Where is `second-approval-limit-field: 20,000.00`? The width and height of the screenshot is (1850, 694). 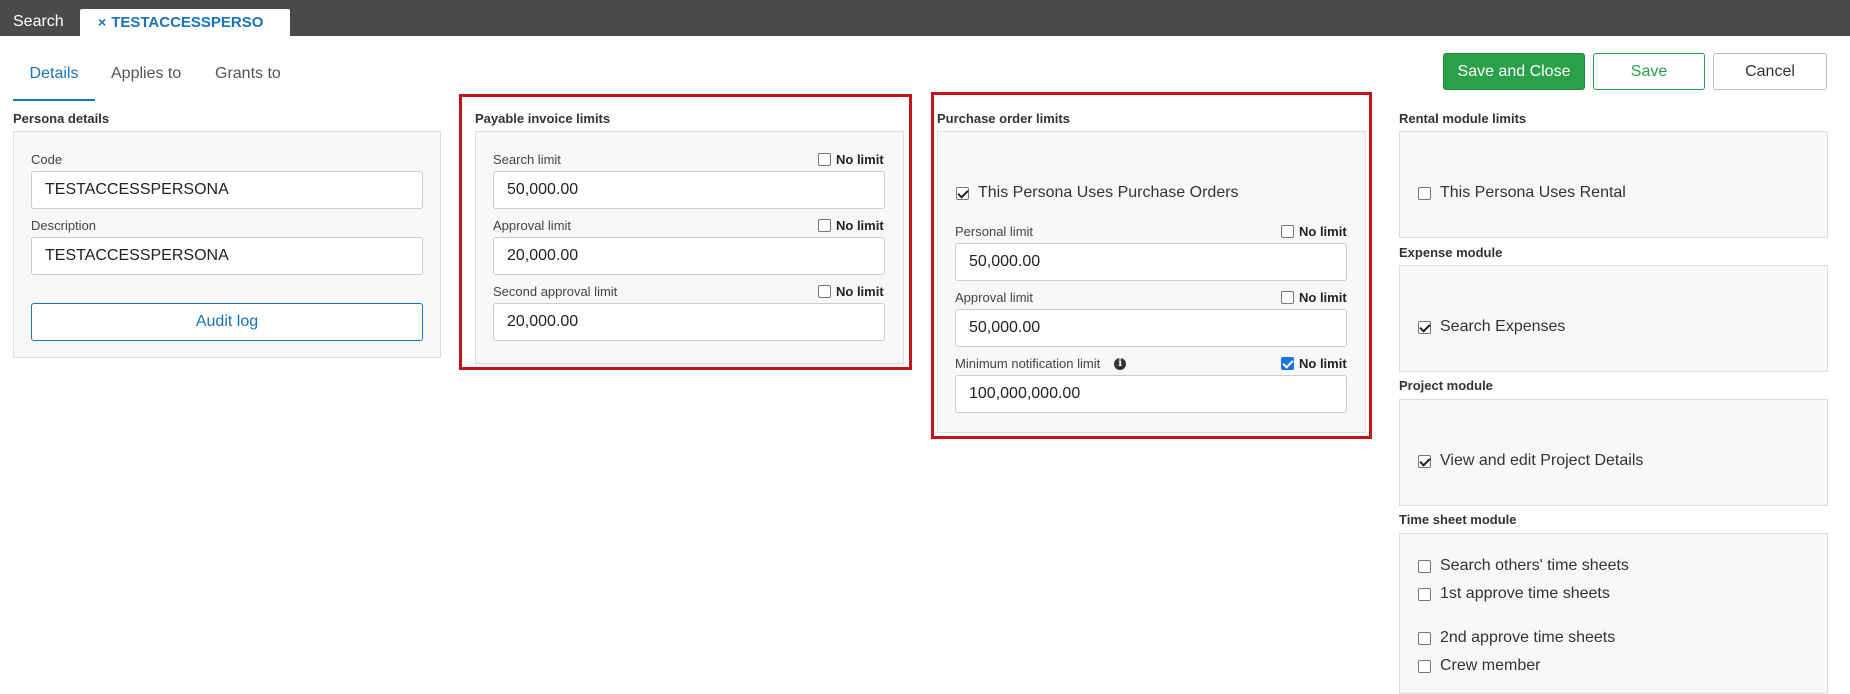
second-approval-limit-field: 20,000.00 is located at coordinates (689, 322).